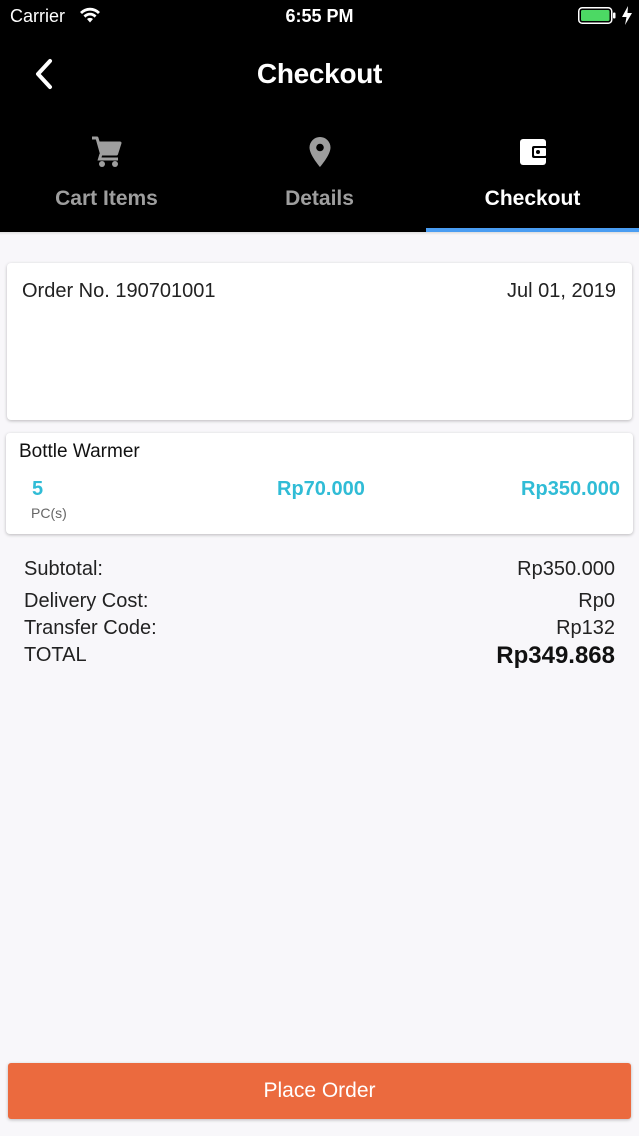  What do you see at coordinates (561, 291) in the screenshot?
I see `order-date: Jul 01, 2019` at bounding box center [561, 291].